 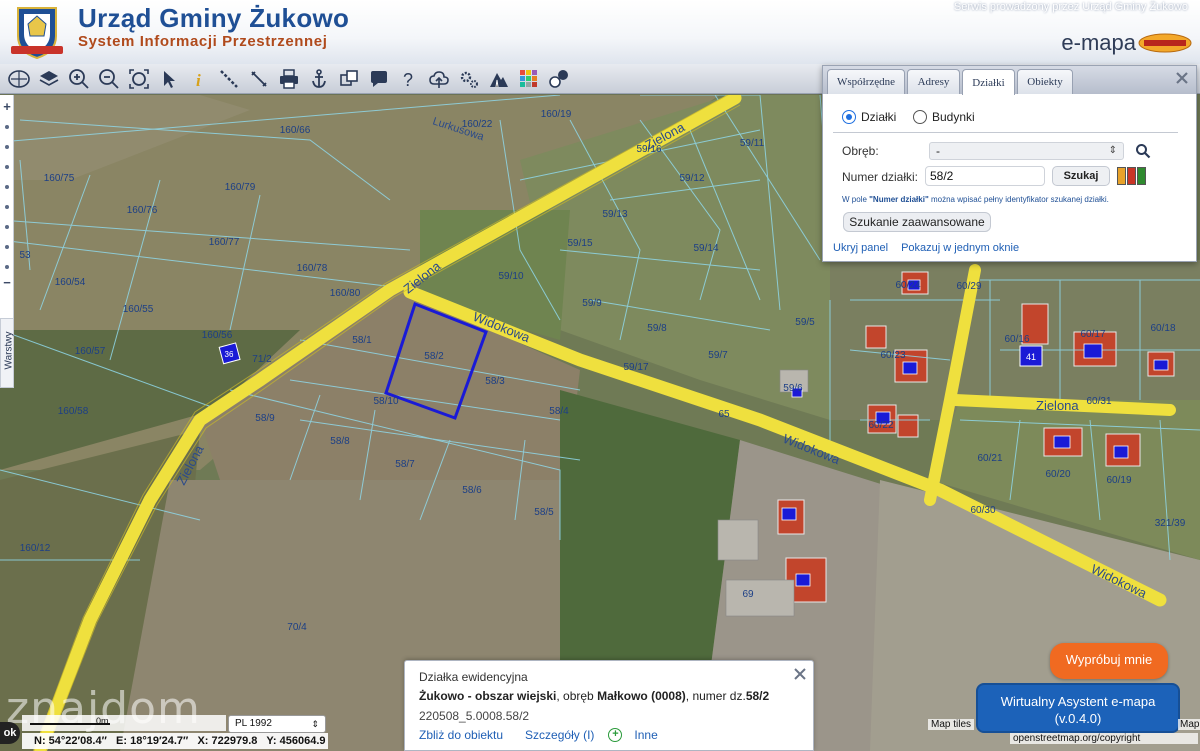 I want to click on info-actions: Zbliż do obiektu Szczegóły (I) + Inne, so click(x=538, y=735).